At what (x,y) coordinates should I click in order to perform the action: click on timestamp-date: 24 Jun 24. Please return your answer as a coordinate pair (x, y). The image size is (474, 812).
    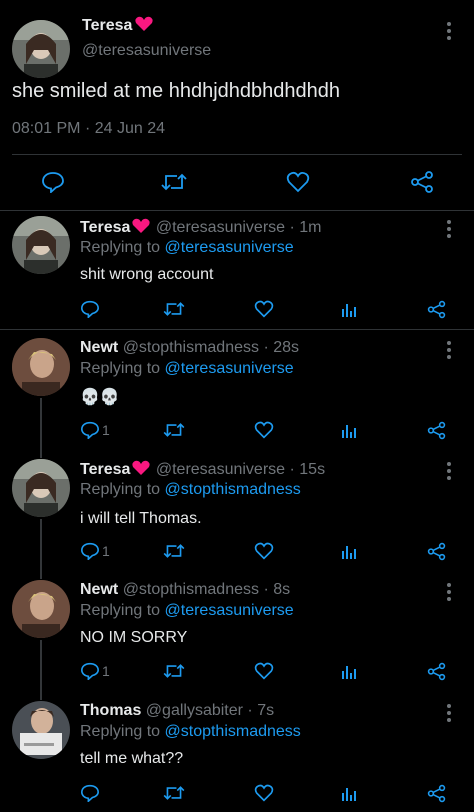
    Looking at the image, I should click on (129, 128).